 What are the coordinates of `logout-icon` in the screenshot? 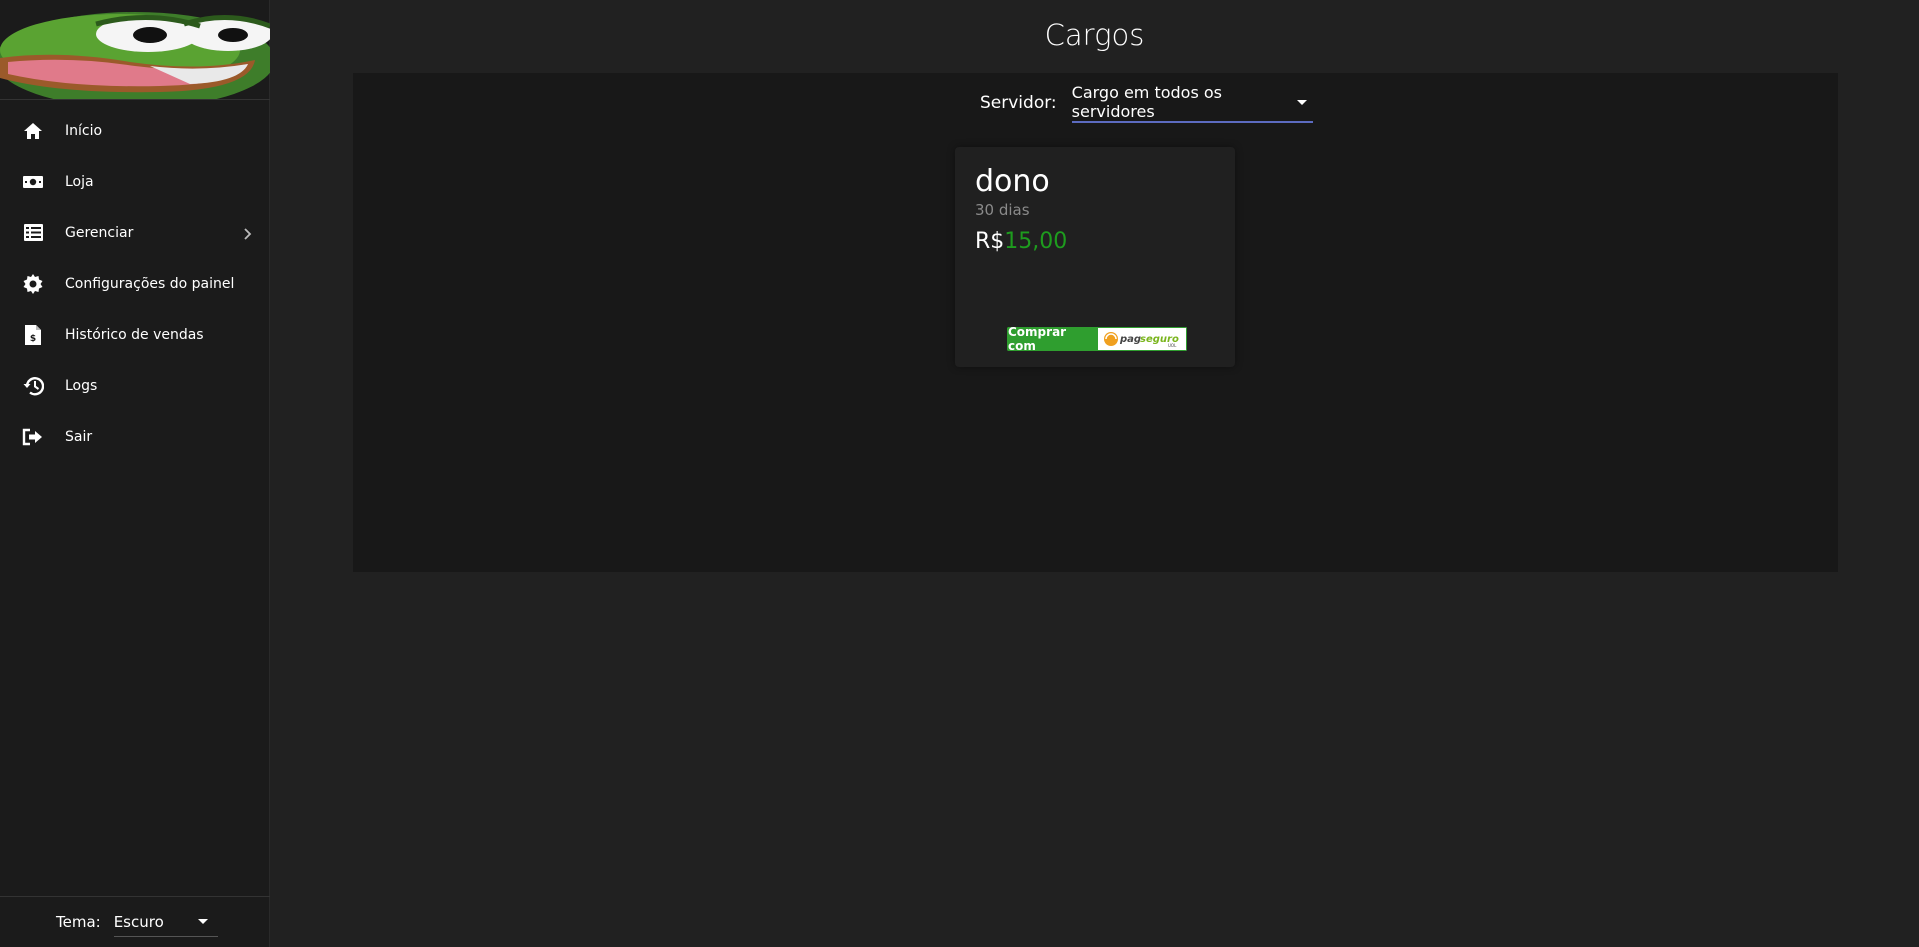 It's located at (33, 437).